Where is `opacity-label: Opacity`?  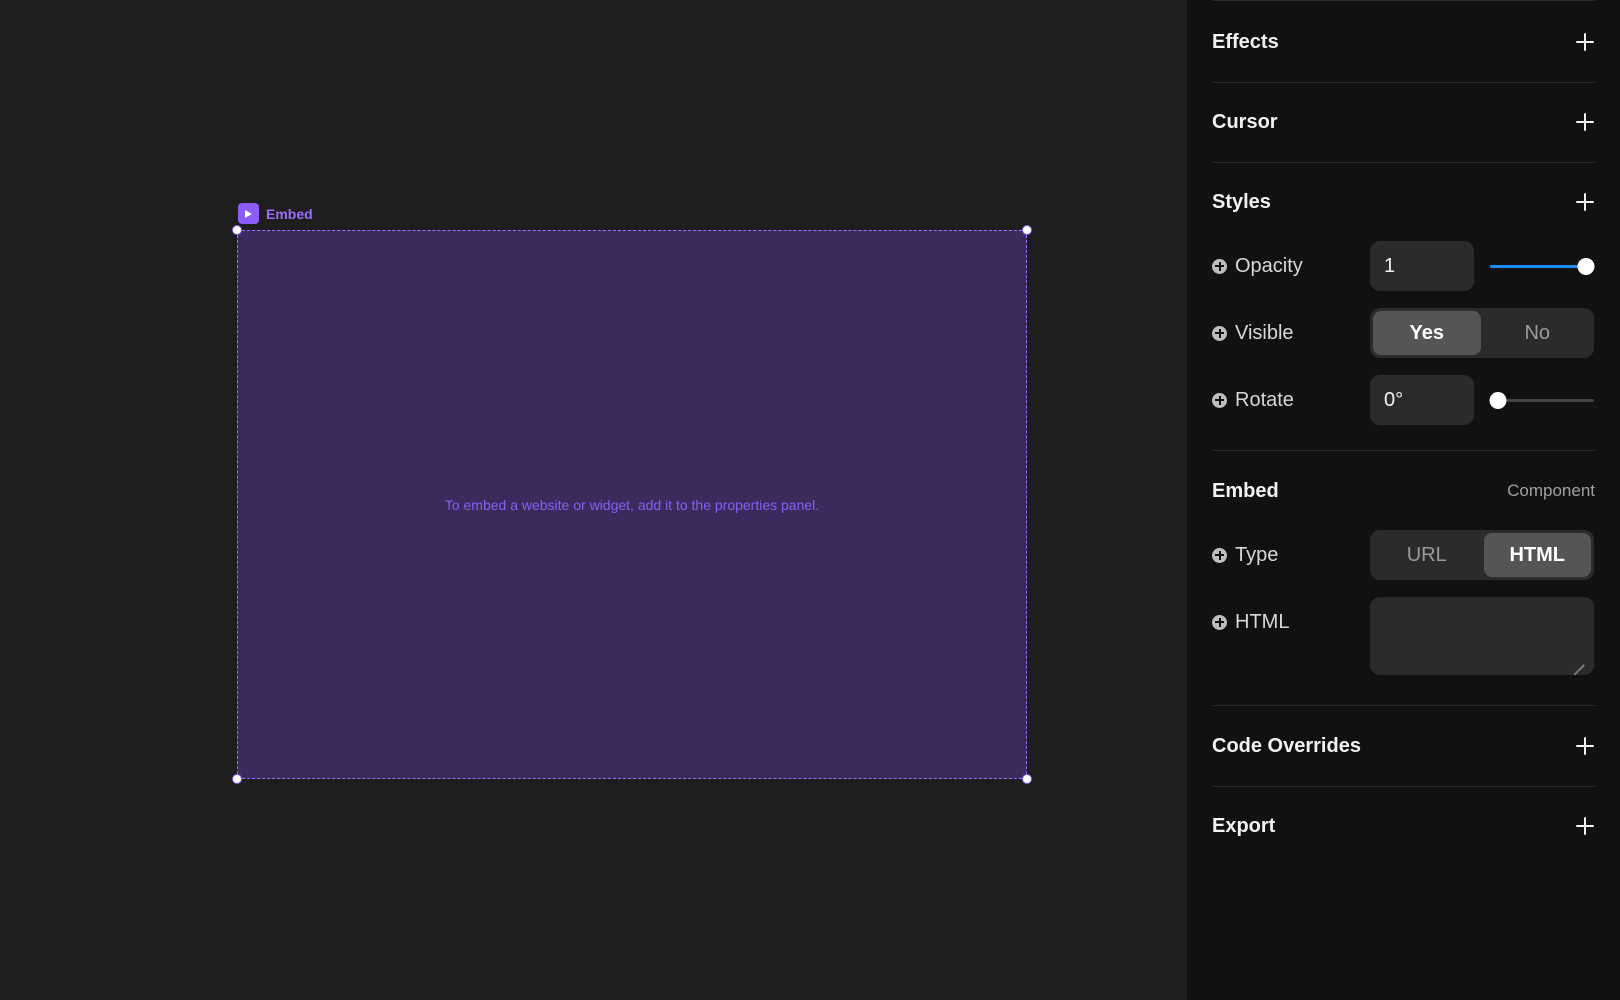 opacity-label: Opacity is located at coordinates (1291, 266).